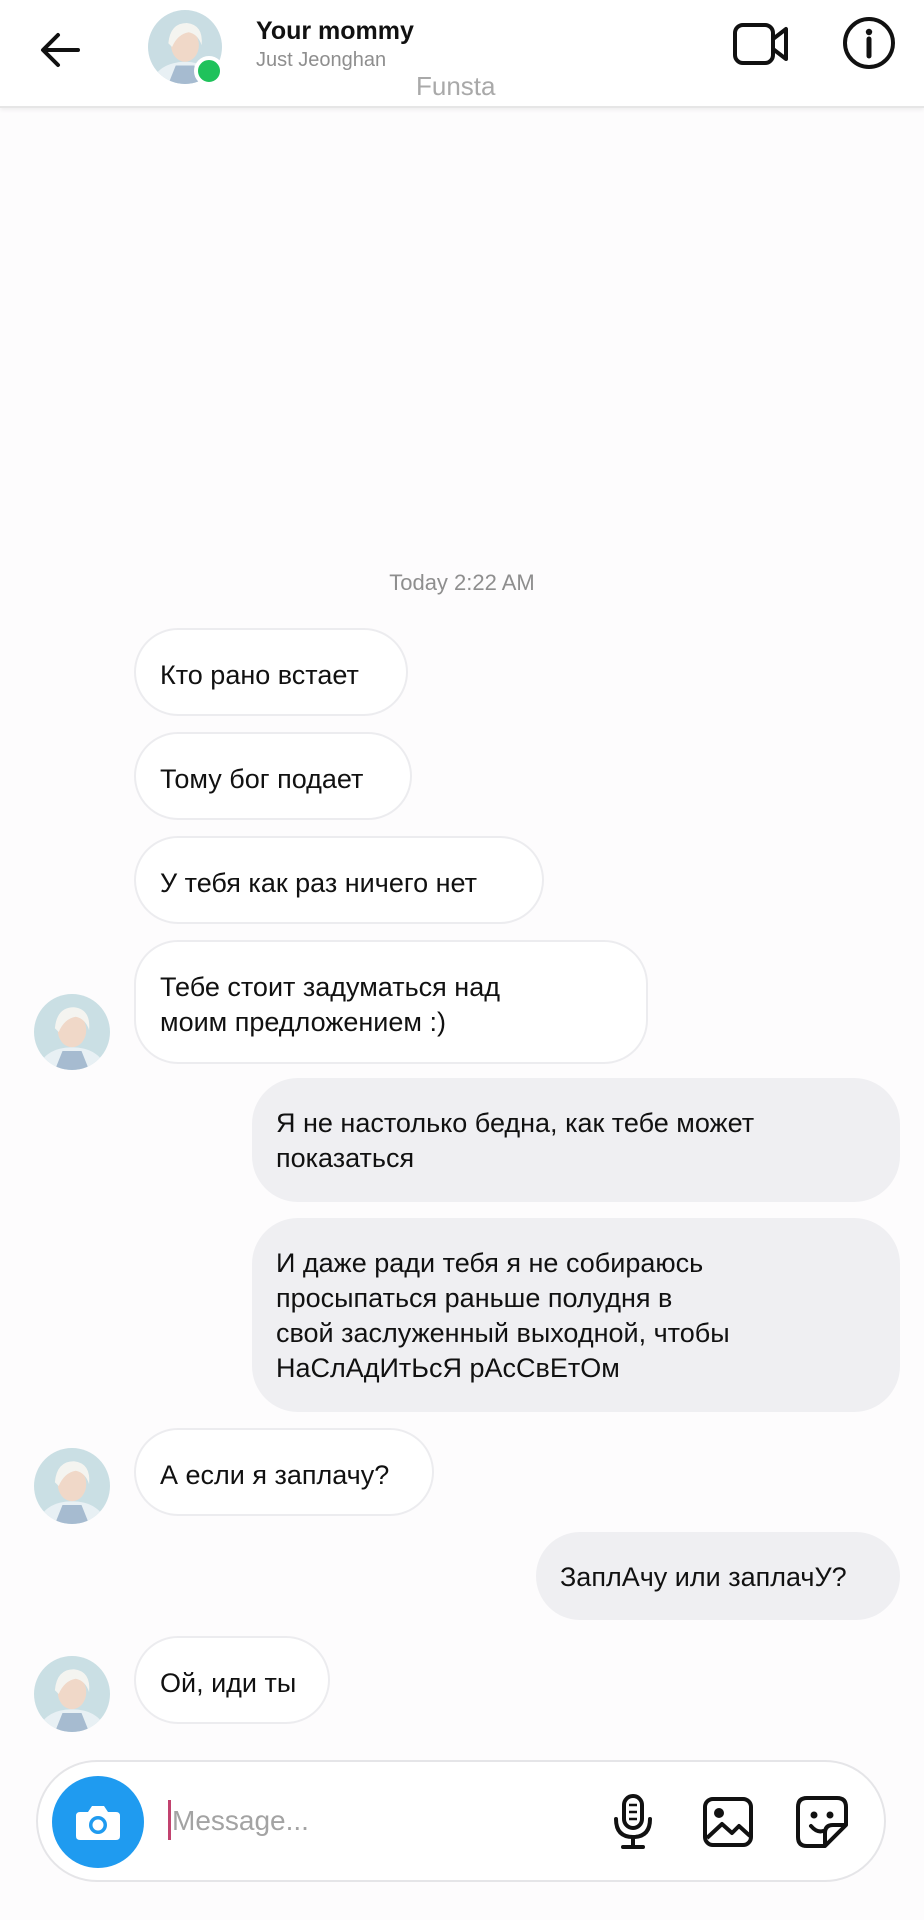 Image resolution: width=924 pixels, height=1920 pixels. Describe the element at coordinates (275, 1475) in the screenshot. I see `message-text: А если я заплачу?` at that location.